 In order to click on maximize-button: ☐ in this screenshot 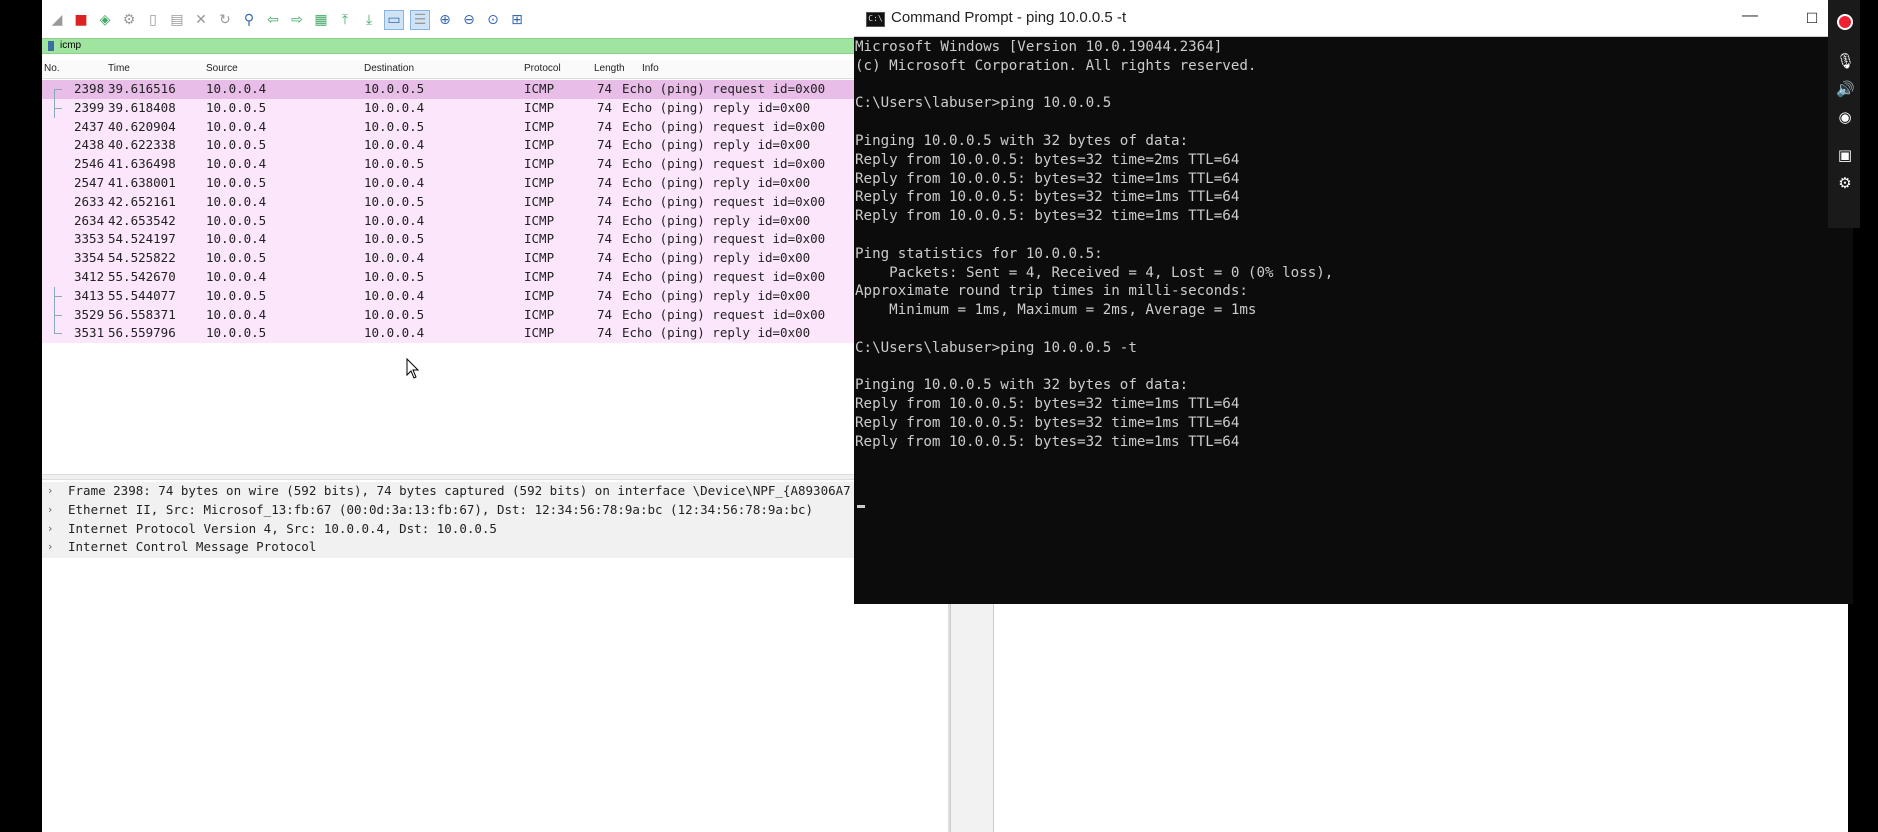, I will do `click(1812, 18)`.